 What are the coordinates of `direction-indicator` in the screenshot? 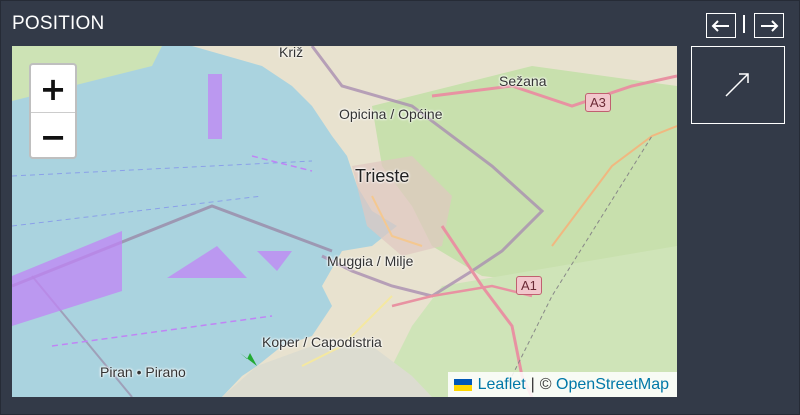 It's located at (738, 85).